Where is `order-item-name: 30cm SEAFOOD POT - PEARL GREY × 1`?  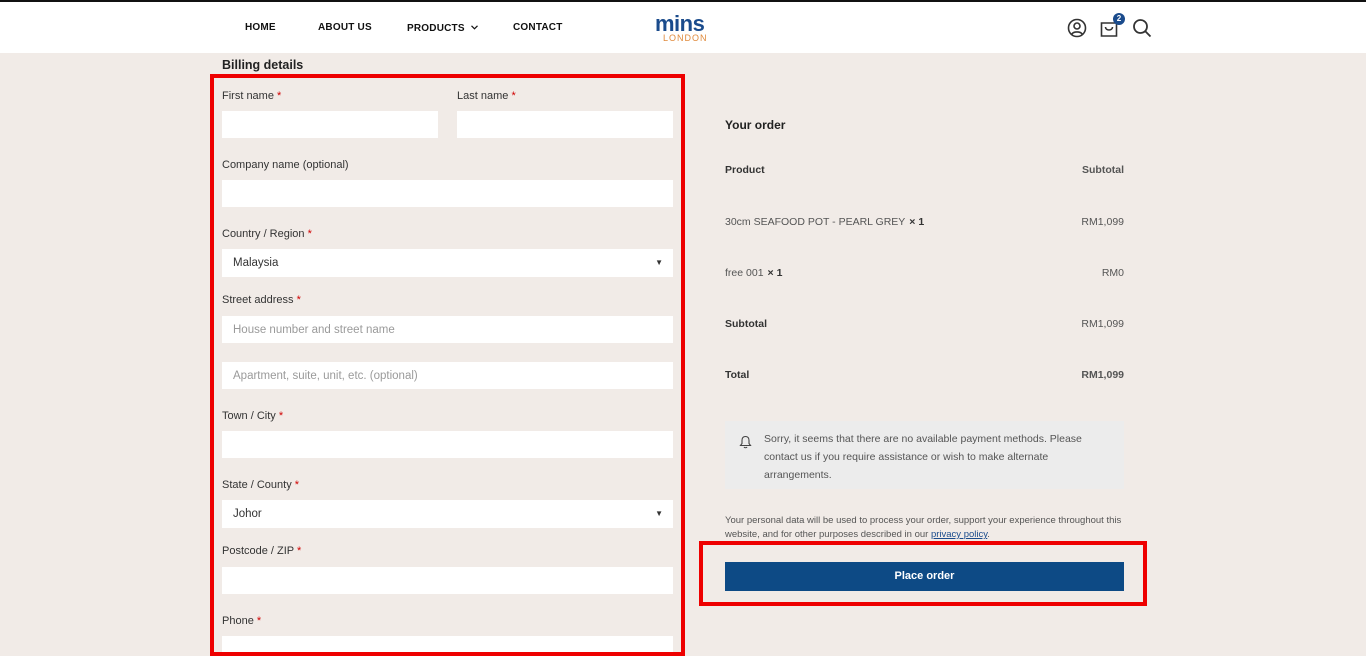
order-item-name: 30cm SEAFOOD POT - PEARL GREY × 1 is located at coordinates (825, 222).